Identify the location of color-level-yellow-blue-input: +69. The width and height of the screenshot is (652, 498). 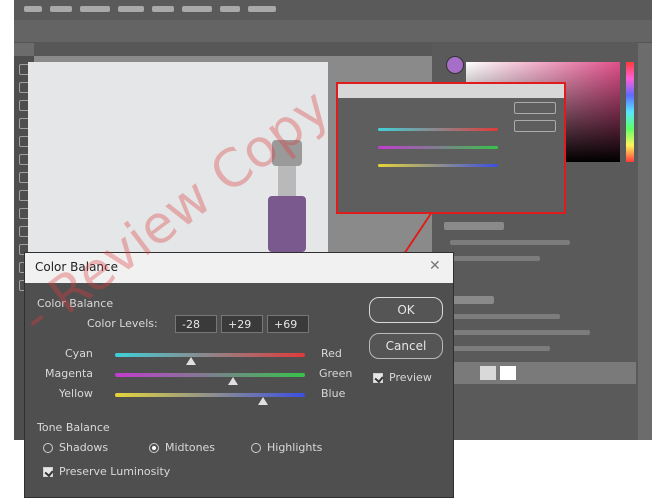
(288, 324).